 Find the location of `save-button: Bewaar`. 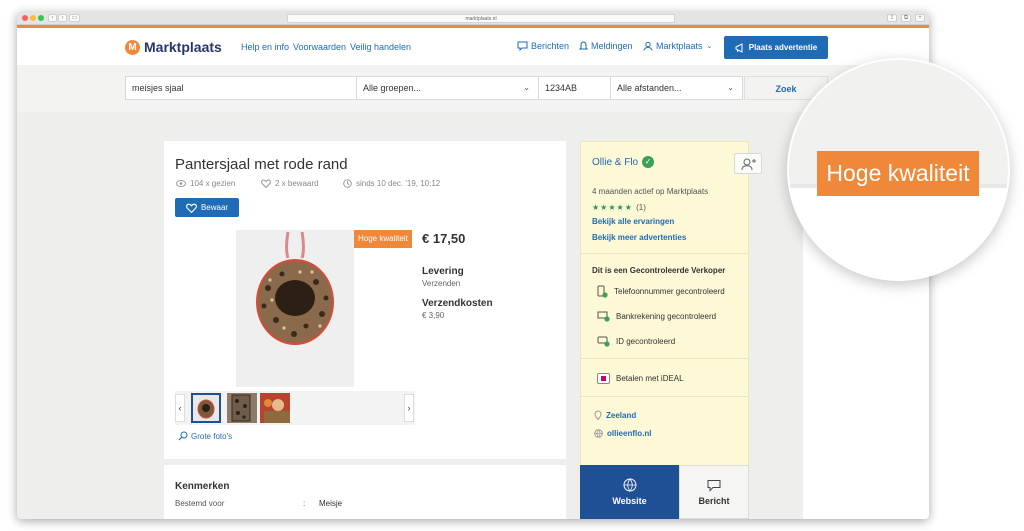

save-button: Bewaar is located at coordinates (207, 207).